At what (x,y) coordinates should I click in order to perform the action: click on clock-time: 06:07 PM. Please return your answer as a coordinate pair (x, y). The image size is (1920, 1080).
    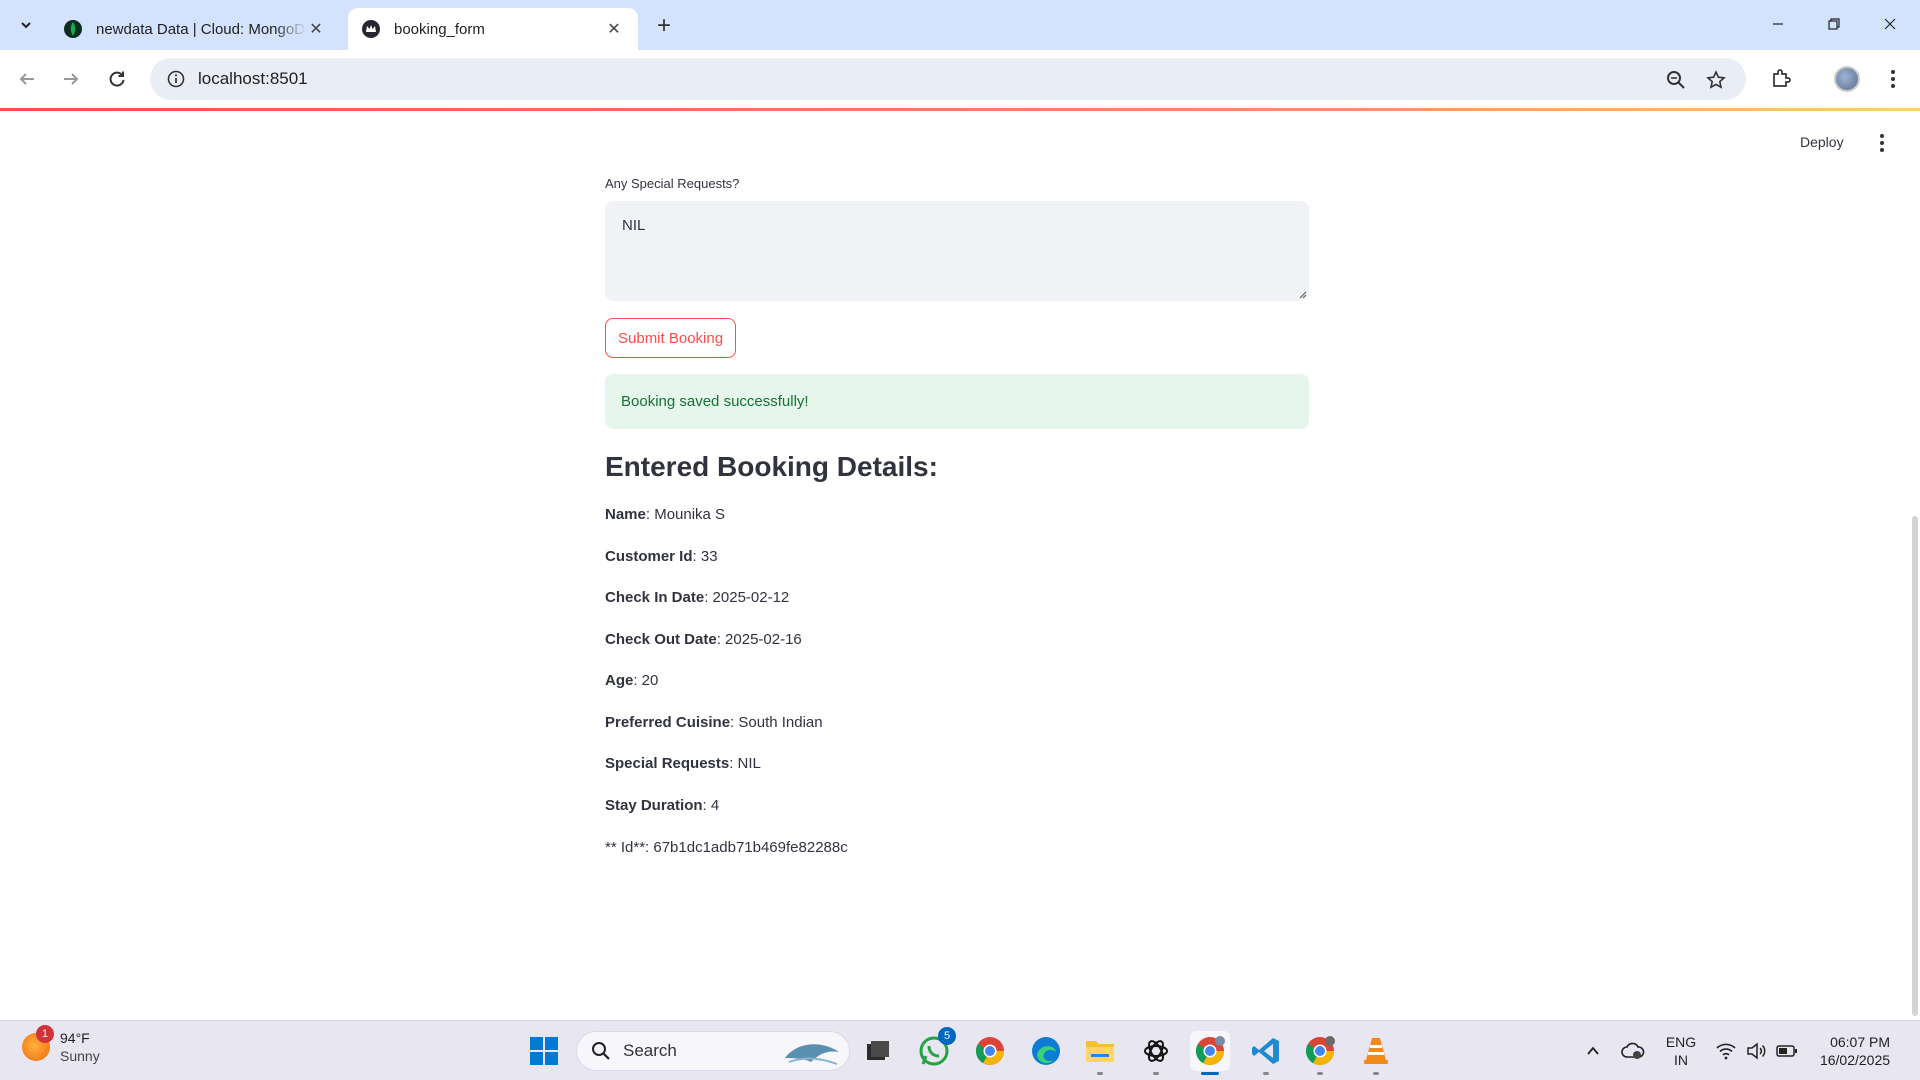
    Looking at the image, I should click on (1860, 1042).